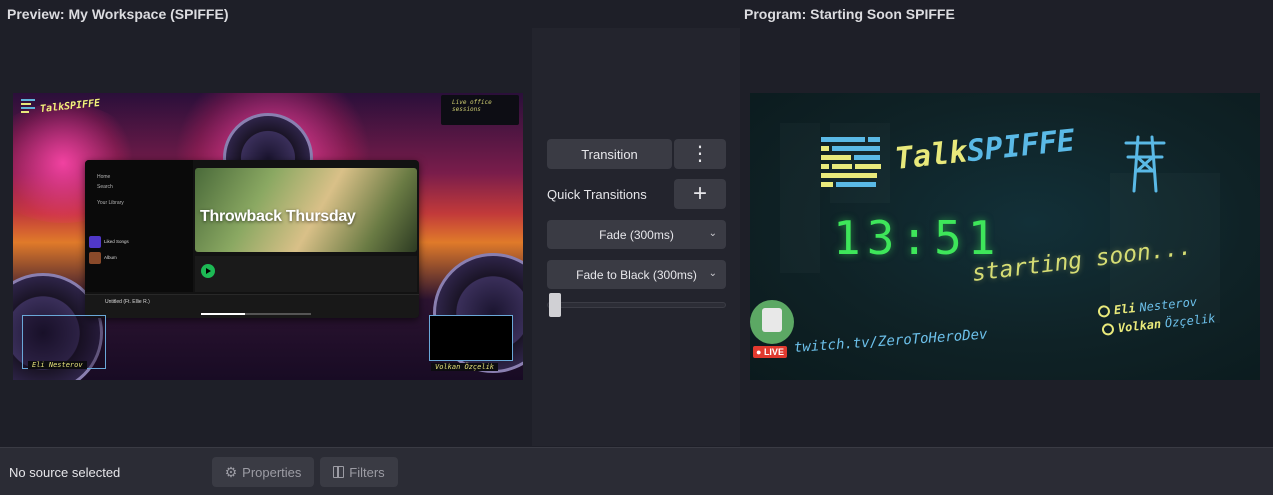 This screenshot has height=495, width=1273. Describe the element at coordinates (127, 302) in the screenshot. I see `spotify-now-playing: Untitled (Ft. Ellie R.)` at that location.